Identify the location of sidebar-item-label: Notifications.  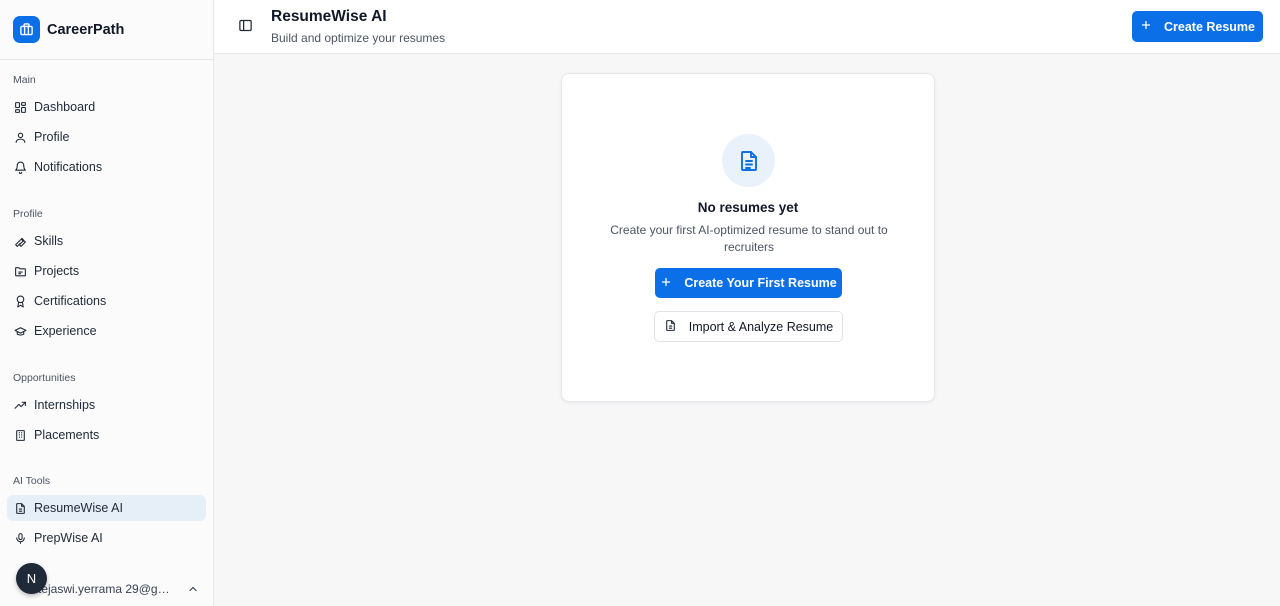
(68, 167).